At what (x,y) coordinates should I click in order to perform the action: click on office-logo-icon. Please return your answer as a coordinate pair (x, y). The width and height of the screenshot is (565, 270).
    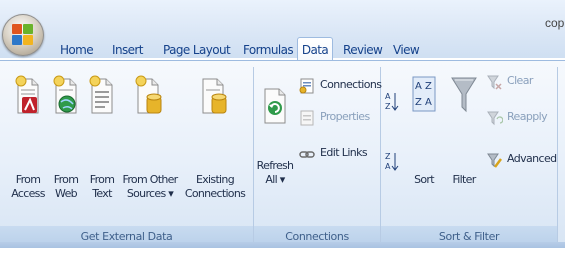
    Looking at the image, I should click on (17, 29).